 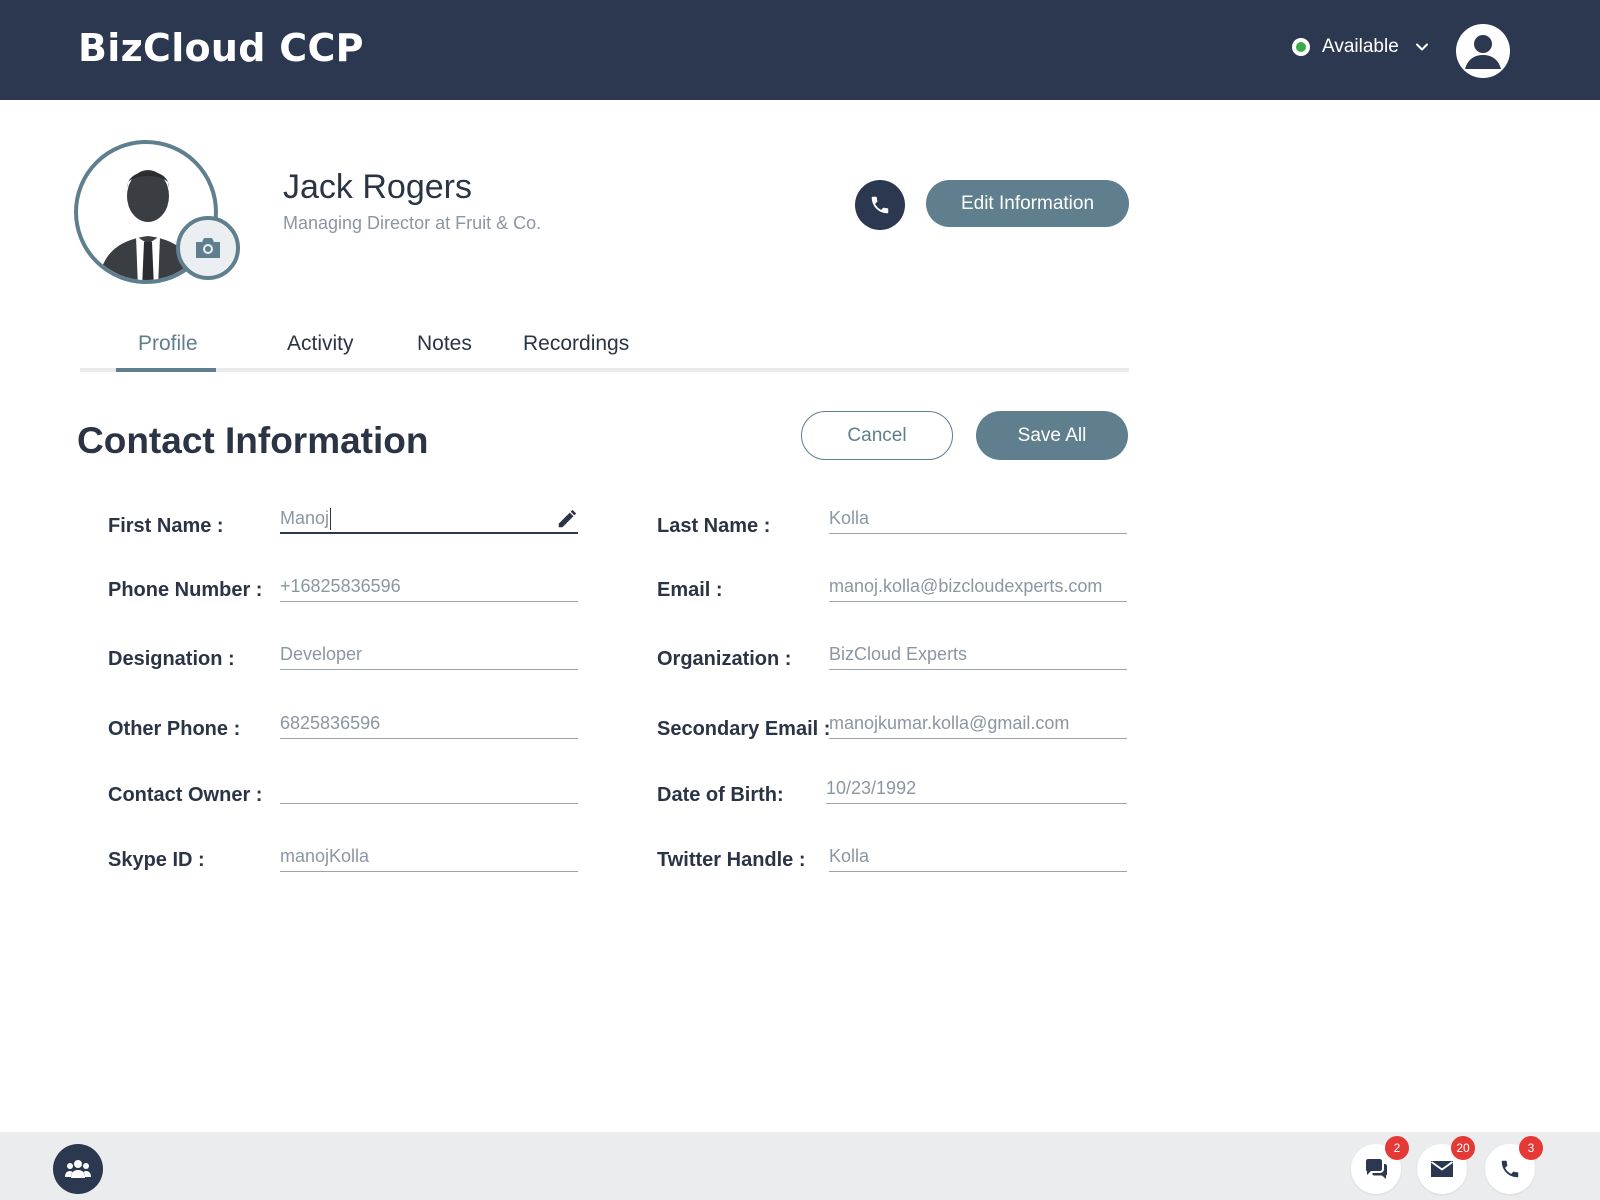 What do you see at coordinates (744, 729) in the screenshot?
I see `secondary-email-label: Secondary Email :` at bounding box center [744, 729].